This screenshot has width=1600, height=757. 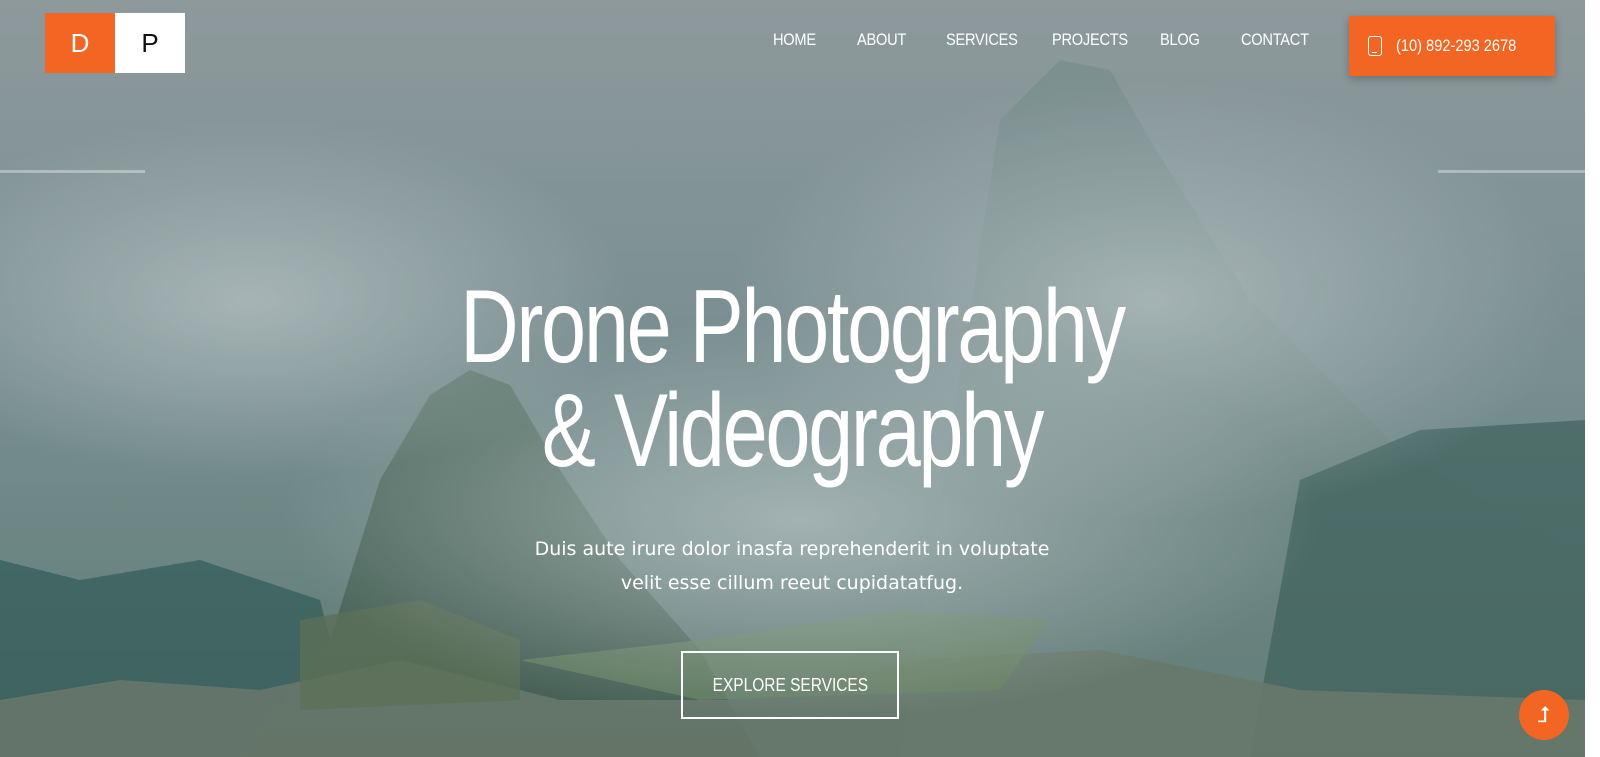 I want to click on nav-item-about: ABOUT, so click(x=881, y=40).